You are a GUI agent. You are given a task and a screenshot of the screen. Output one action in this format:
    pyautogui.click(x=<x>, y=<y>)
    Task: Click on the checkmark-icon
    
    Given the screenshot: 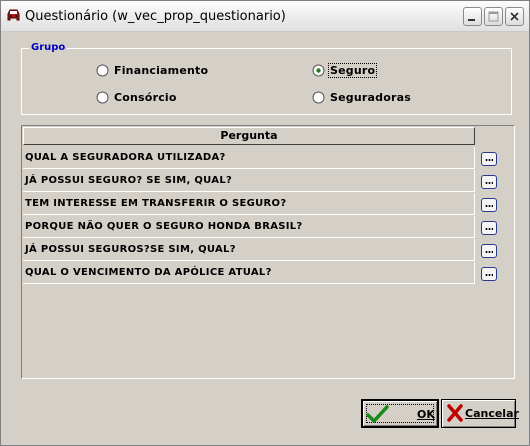 What is the action you would take?
    pyautogui.click(x=377, y=414)
    